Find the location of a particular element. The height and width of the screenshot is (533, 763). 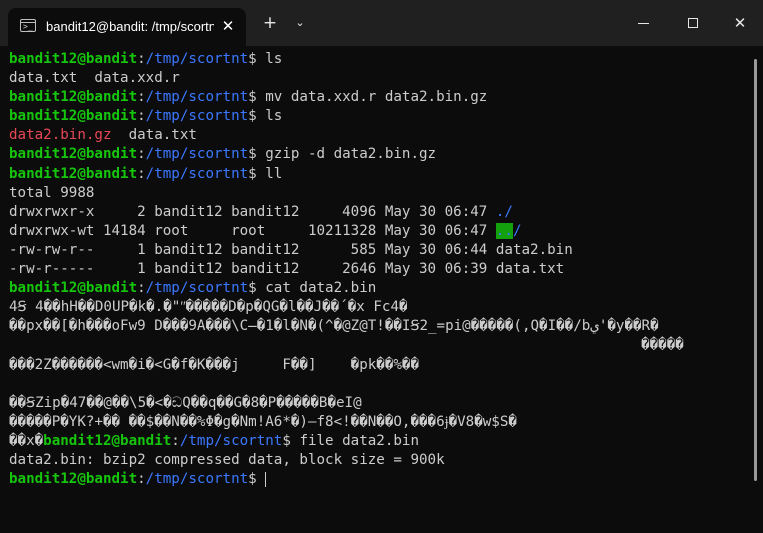

command-text: mv data.xxd.r data2.bin.gz is located at coordinates (376, 97).